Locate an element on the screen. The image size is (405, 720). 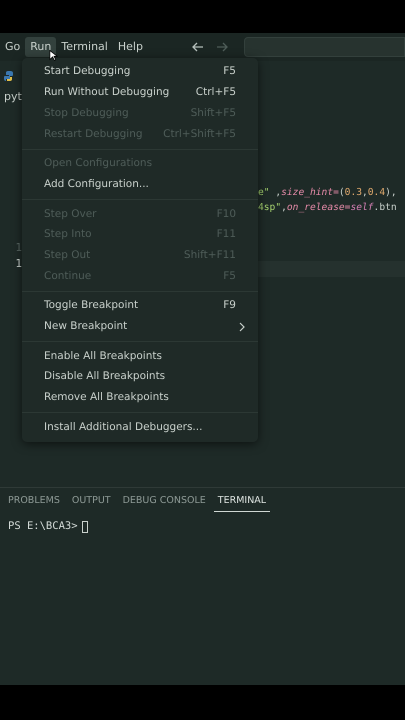
shortcut-label: F9 is located at coordinates (229, 306).